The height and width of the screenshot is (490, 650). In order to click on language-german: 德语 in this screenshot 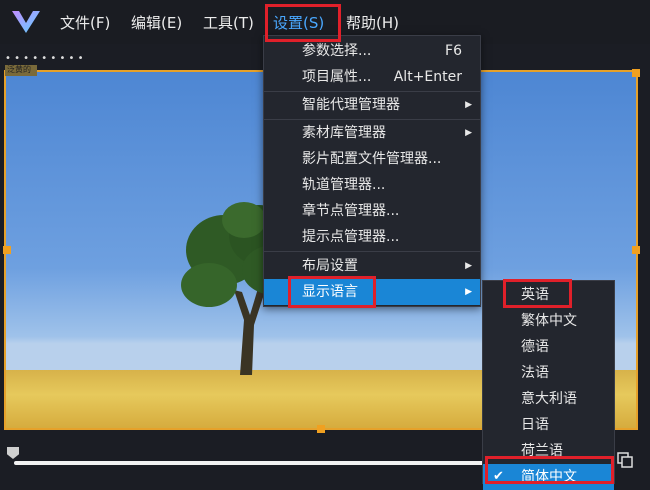, I will do `click(548, 347)`.